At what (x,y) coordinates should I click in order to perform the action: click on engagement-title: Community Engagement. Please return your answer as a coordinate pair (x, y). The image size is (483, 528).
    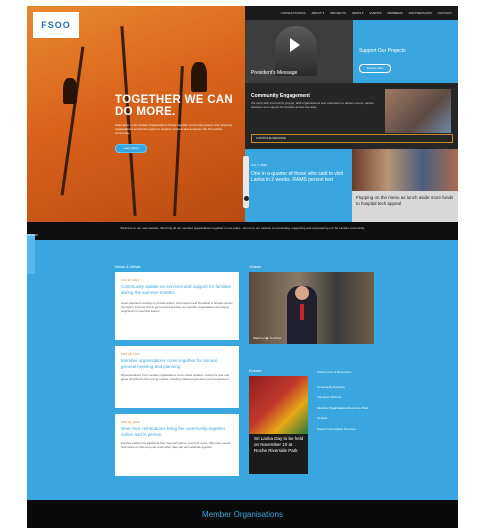
    Looking at the image, I should click on (280, 96).